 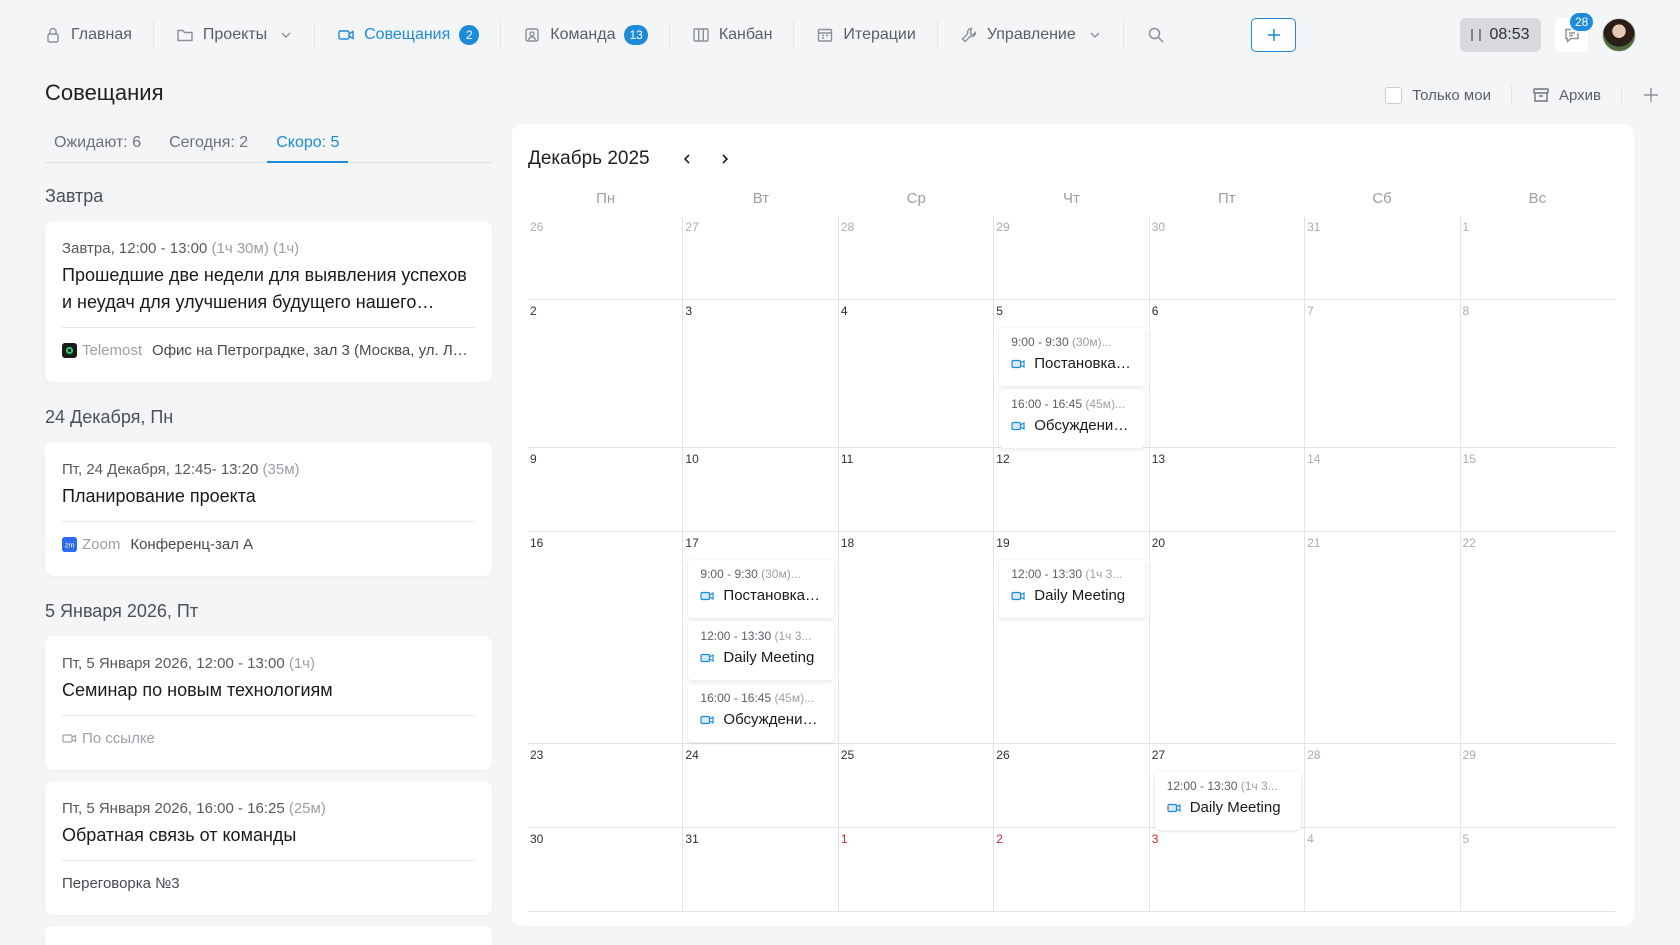 What do you see at coordinates (255, 248) in the screenshot?
I see `meeting-duration: (1ч 30м) (1ч)` at bounding box center [255, 248].